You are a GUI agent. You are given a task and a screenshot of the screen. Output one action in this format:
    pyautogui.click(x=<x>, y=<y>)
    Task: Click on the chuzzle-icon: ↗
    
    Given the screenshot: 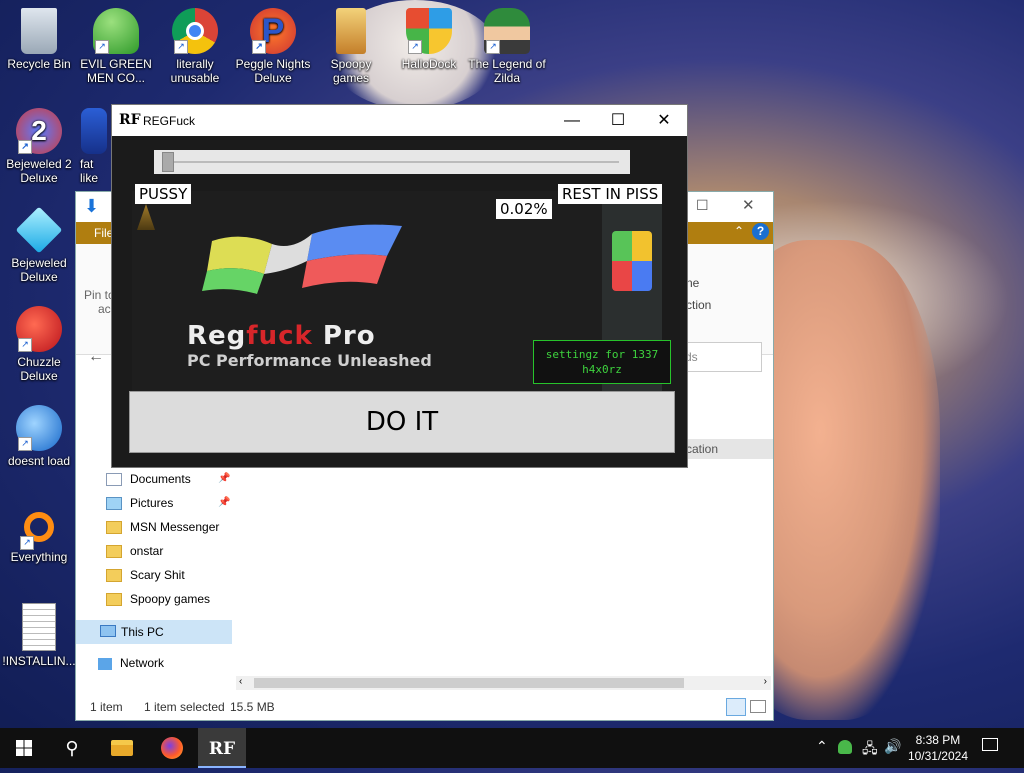 What is the action you would take?
    pyautogui.click(x=39, y=329)
    